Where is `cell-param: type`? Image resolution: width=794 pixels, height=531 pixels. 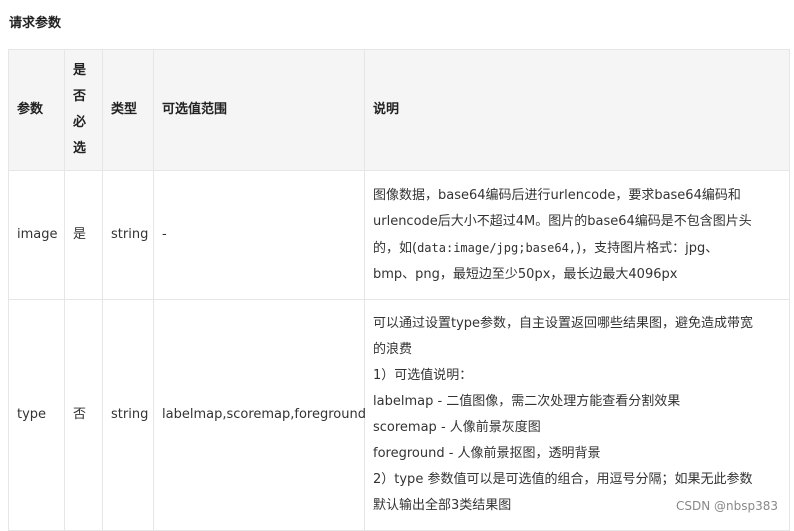
cell-param: type is located at coordinates (36, 415).